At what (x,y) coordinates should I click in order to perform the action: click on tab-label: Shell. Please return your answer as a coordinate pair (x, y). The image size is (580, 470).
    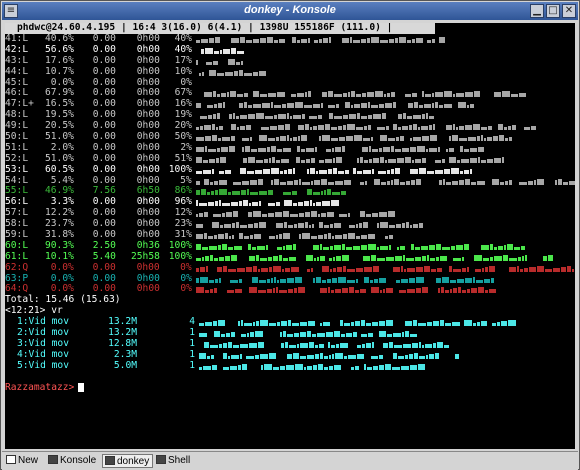
    Looking at the image, I should click on (179, 460).